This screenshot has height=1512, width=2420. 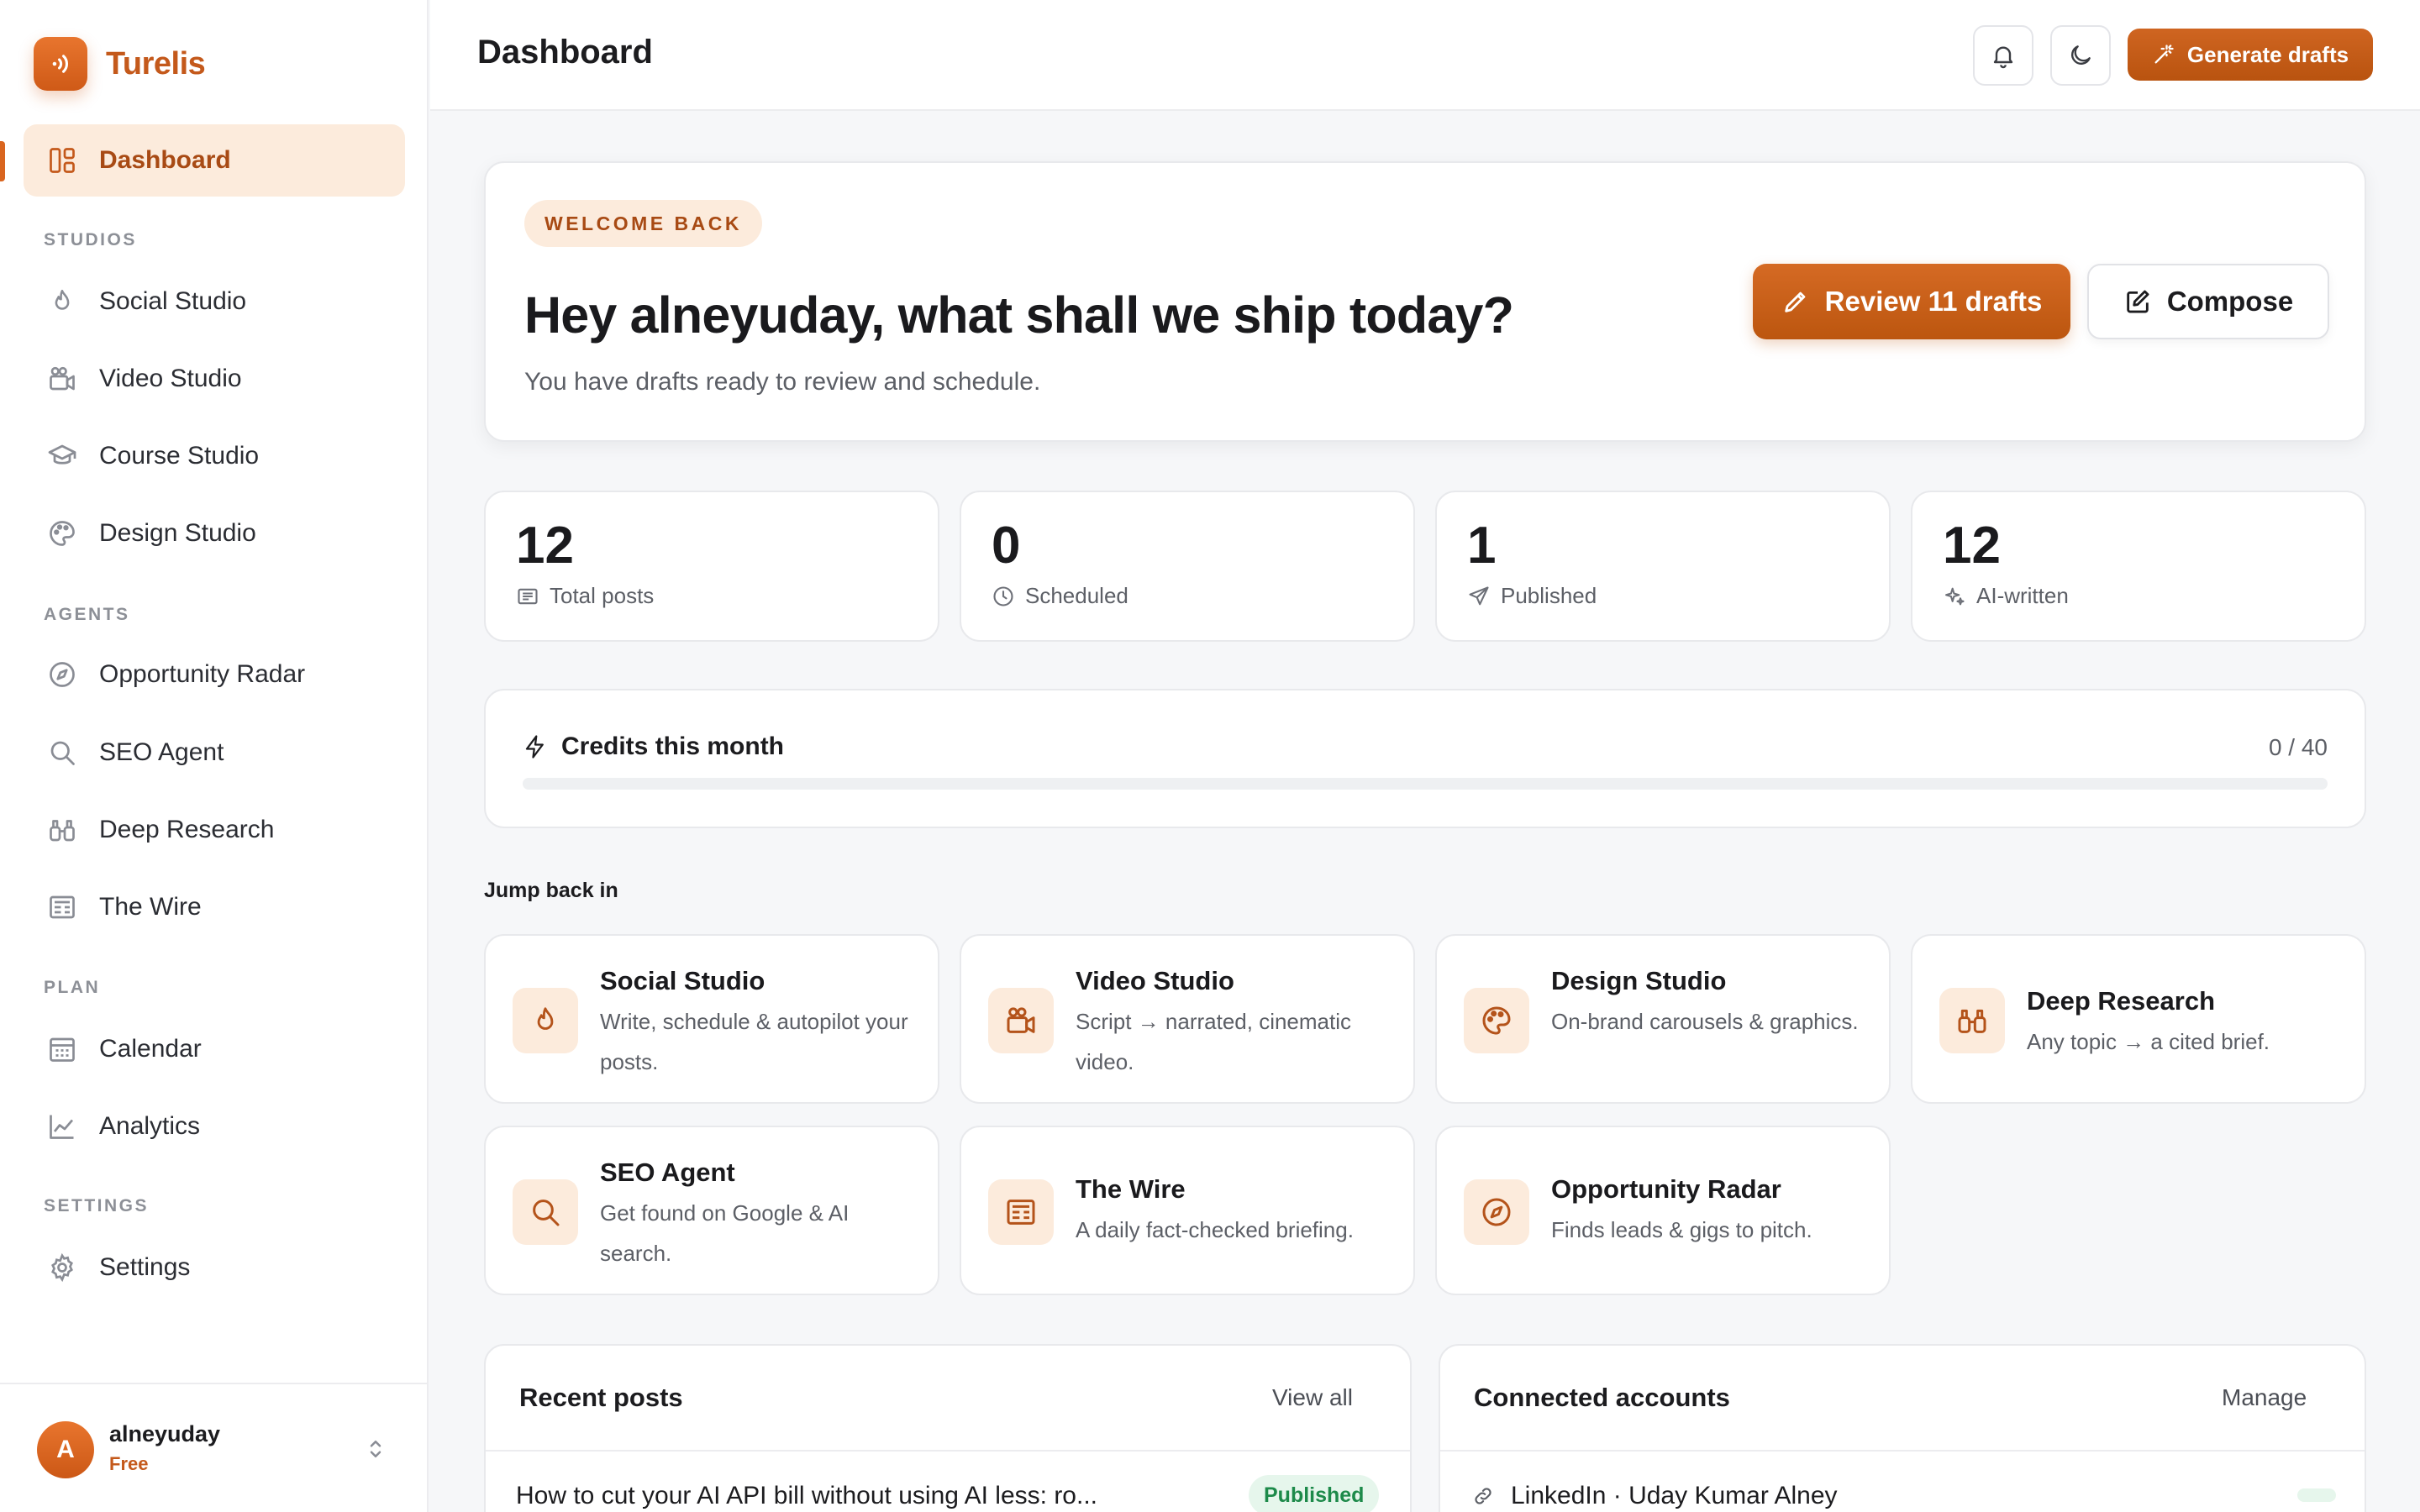 What do you see at coordinates (214, 533) in the screenshot?
I see `sidebar-item-design-studio: Design Studio` at bounding box center [214, 533].